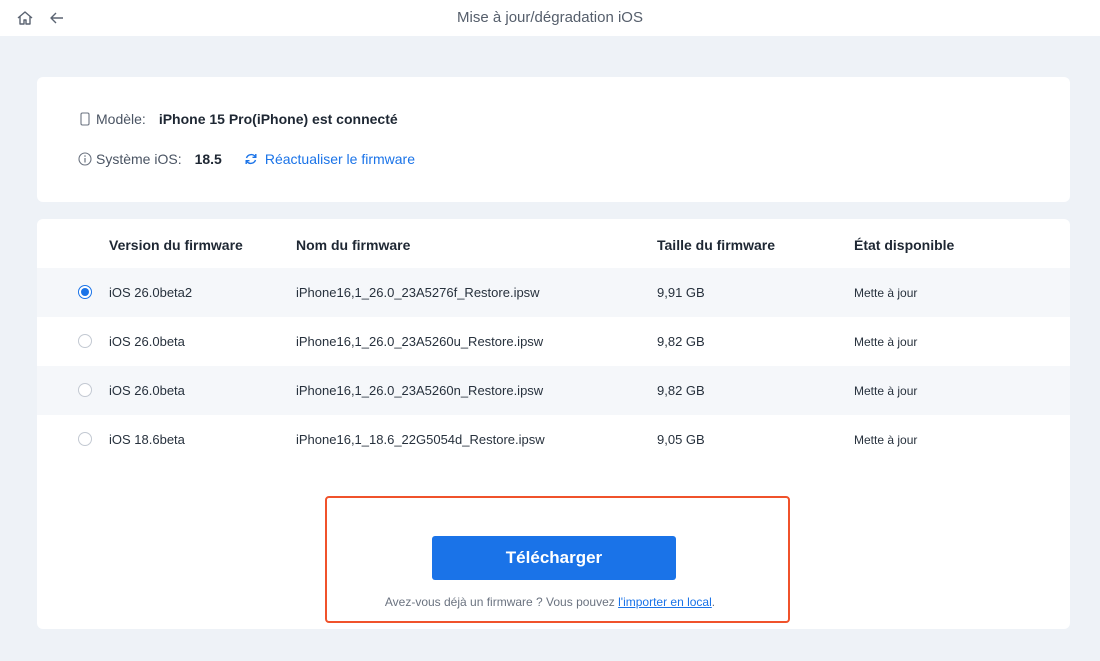  Describe the element at coordinates (418, 292) in the screenshot. I see `firmware-name: iPhone16,1_26.0_23A5276f_Restore.ipsw` at that location.